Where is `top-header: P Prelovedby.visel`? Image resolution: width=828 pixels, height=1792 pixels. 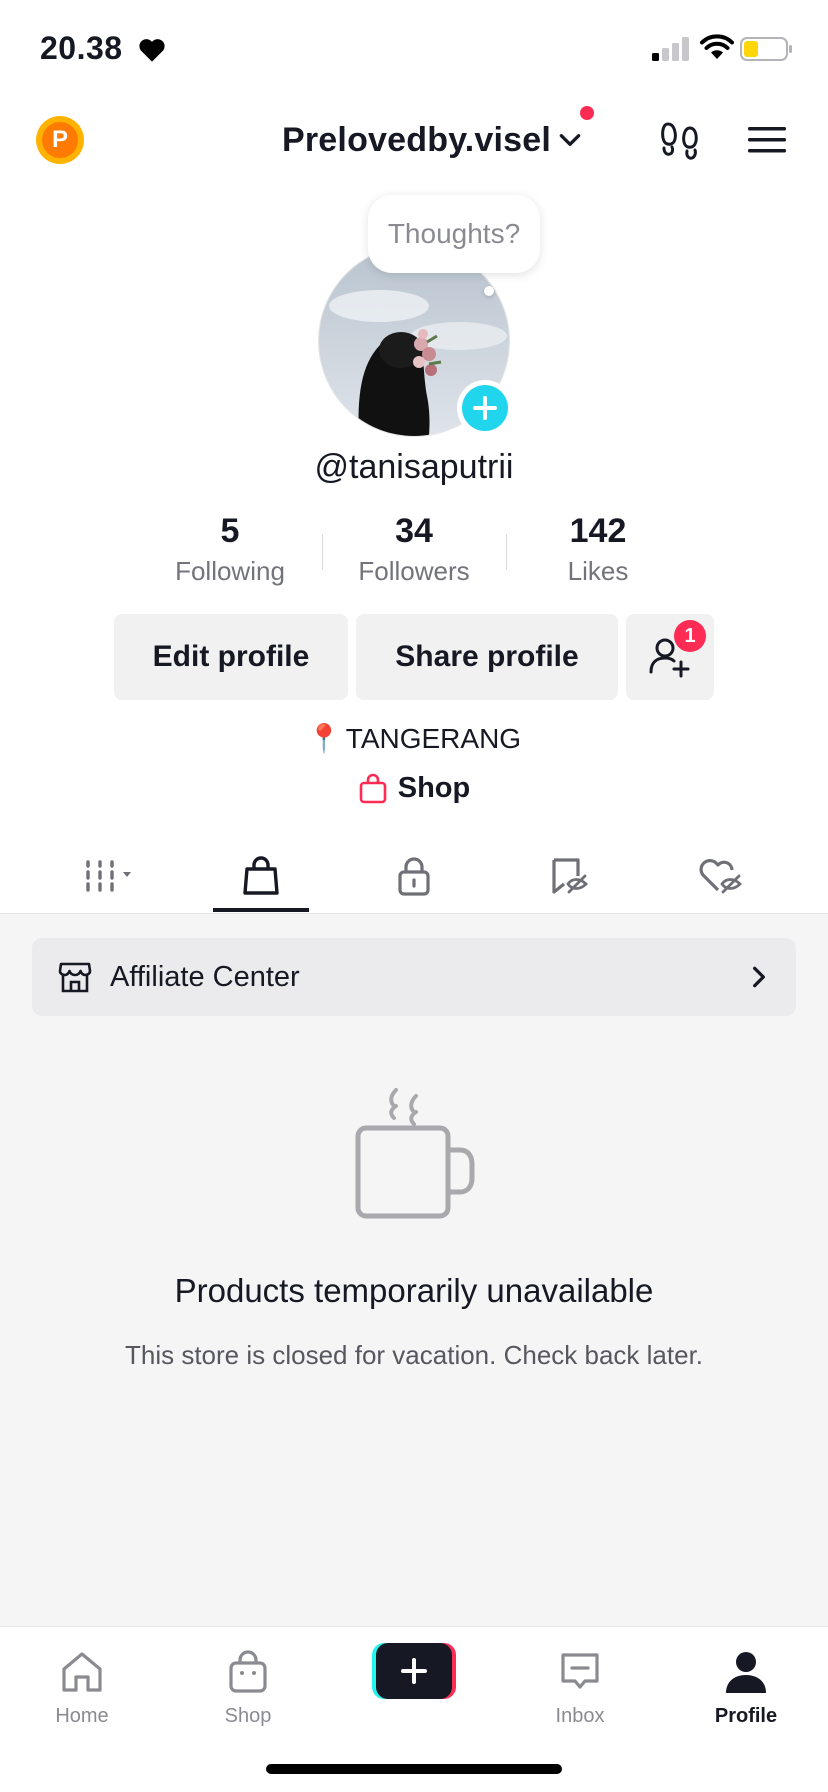
top-header: P Prelovedby.visel is located at coordinates (414, 140).